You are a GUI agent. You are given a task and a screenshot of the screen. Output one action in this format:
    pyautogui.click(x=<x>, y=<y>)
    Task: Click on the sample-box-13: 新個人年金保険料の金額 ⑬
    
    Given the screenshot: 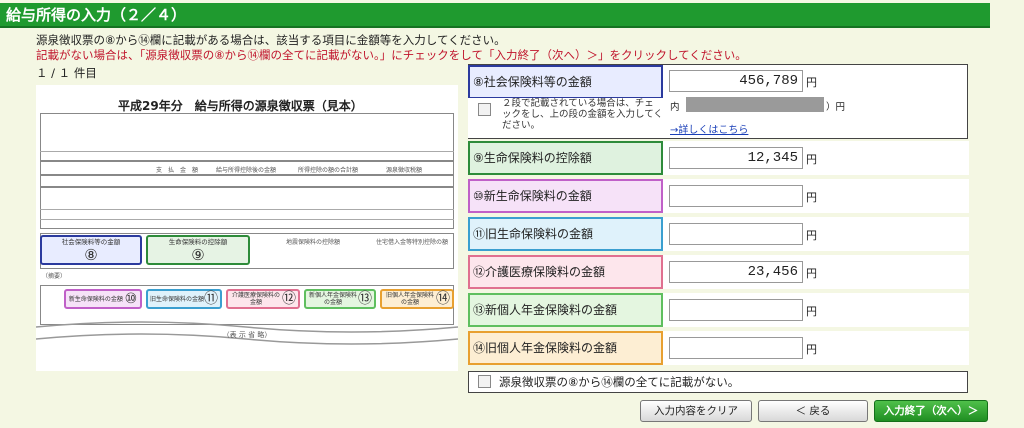 What is the action you would take?
    pyautogui.click(x=340, y=299)
    